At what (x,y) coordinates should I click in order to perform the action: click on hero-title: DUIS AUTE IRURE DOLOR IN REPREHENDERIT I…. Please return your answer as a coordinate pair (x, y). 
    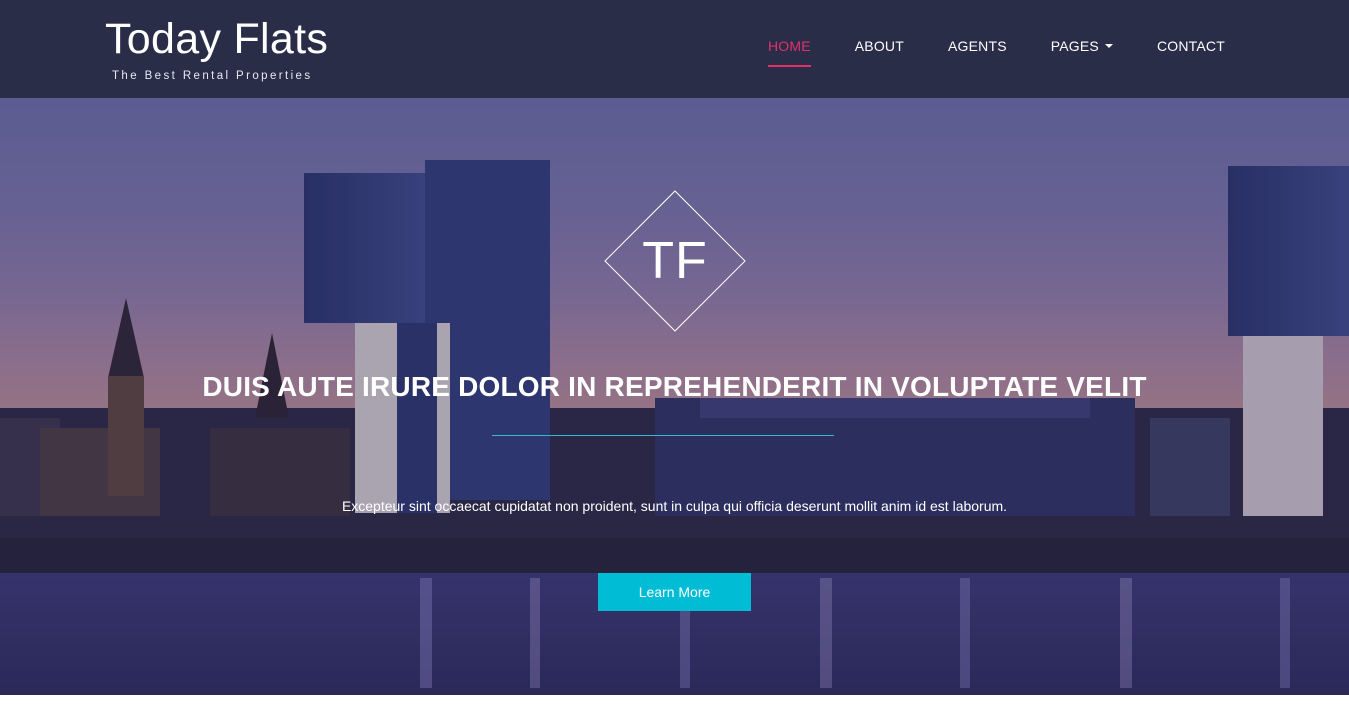
    Looking at the image, I should click on (674, 386).